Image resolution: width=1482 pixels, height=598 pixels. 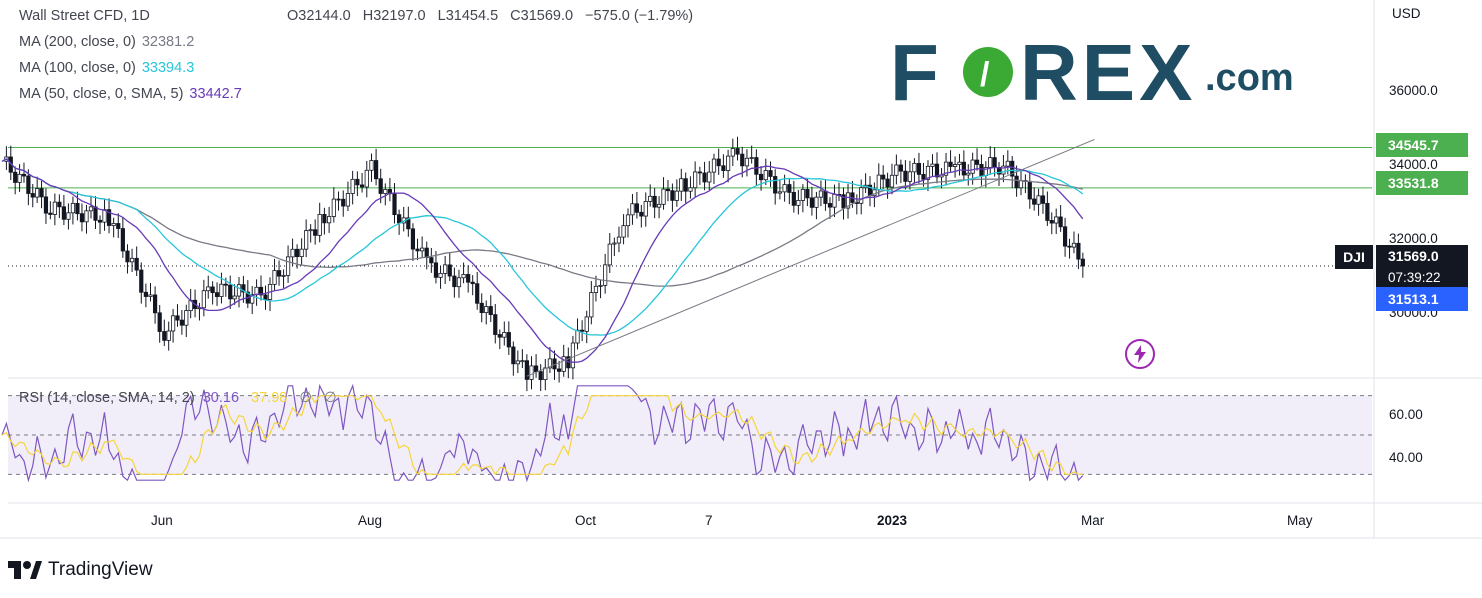 I want to click on tradingview-logo: TradingView, so click(x=80, y=570).